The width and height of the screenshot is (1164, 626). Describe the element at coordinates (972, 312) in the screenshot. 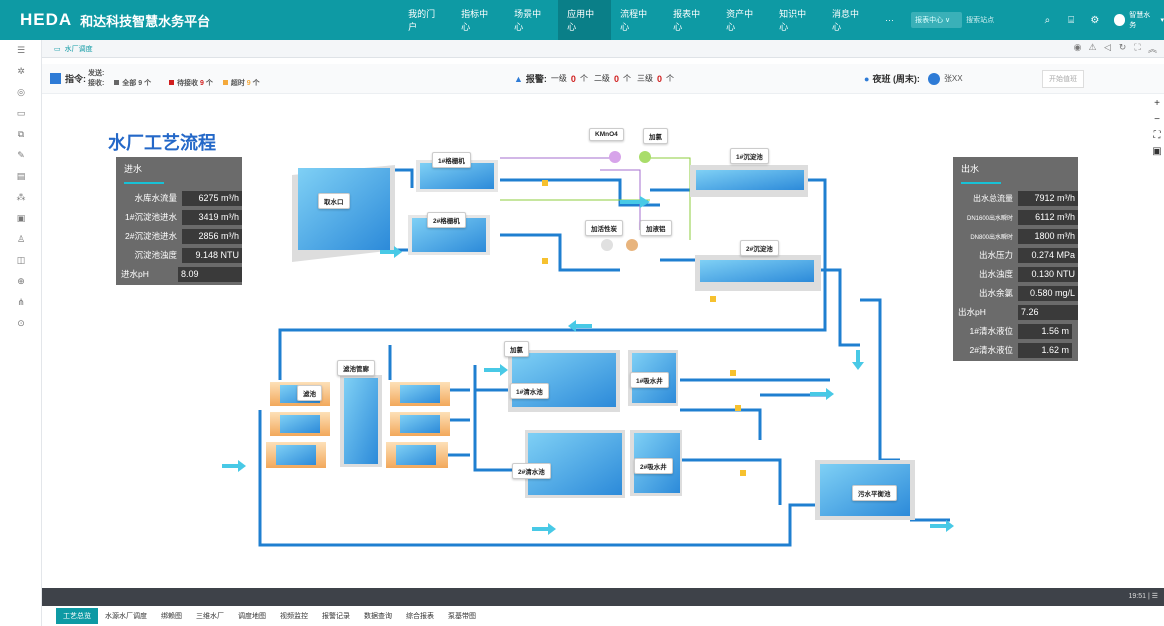

I see `outlet-row-label: 出水pH` at that location.